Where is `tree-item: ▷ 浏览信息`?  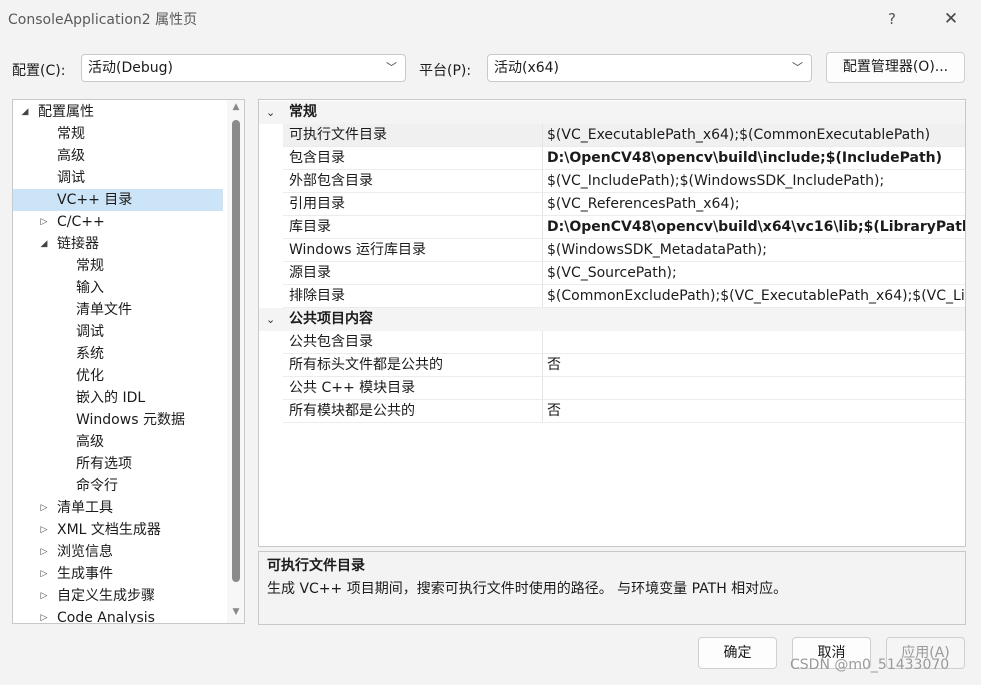 tree-item: ▷ 浏览信息 is located at coordinates (118, 552).